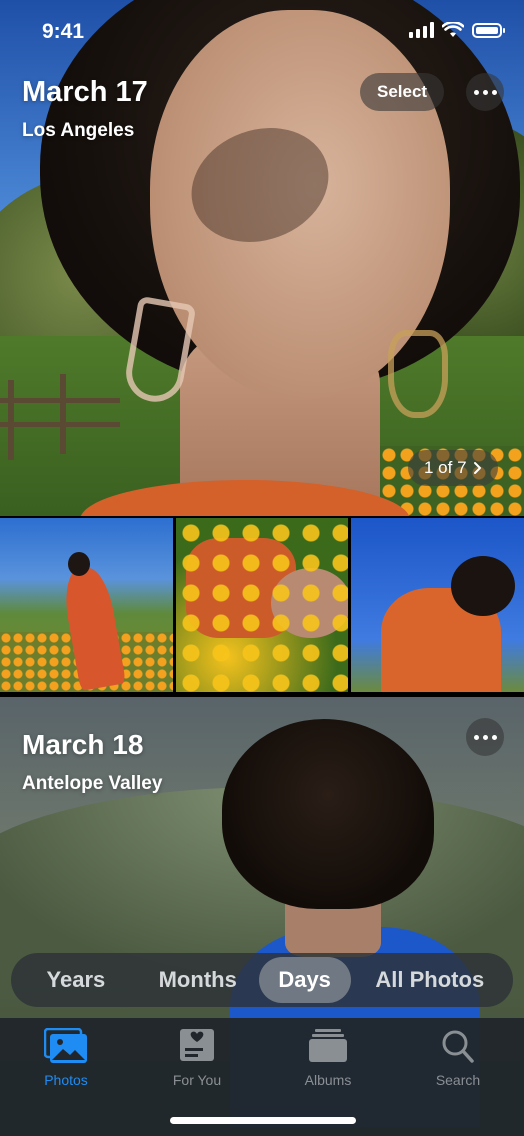  I want to click on day-location: Antelope Valley, so click(92, 783).